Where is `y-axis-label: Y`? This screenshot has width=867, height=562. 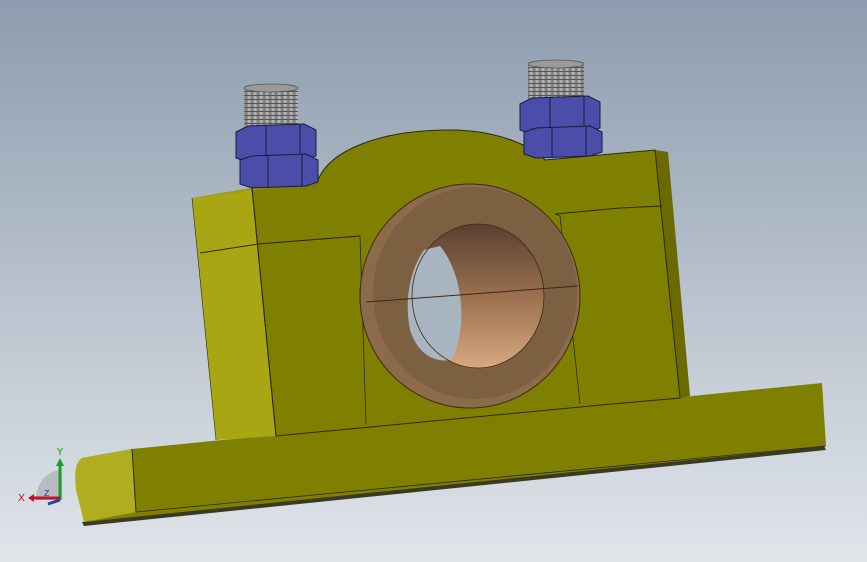
y-axis-label: Y is located at coordinates (60, 452).